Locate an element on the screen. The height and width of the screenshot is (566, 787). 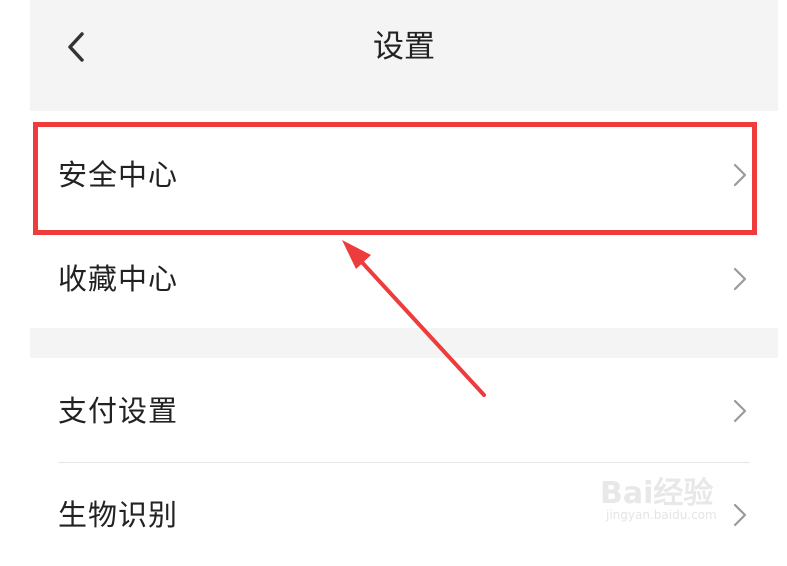
settings-item-label: 支付设置 is located at coordinates (118, 411).